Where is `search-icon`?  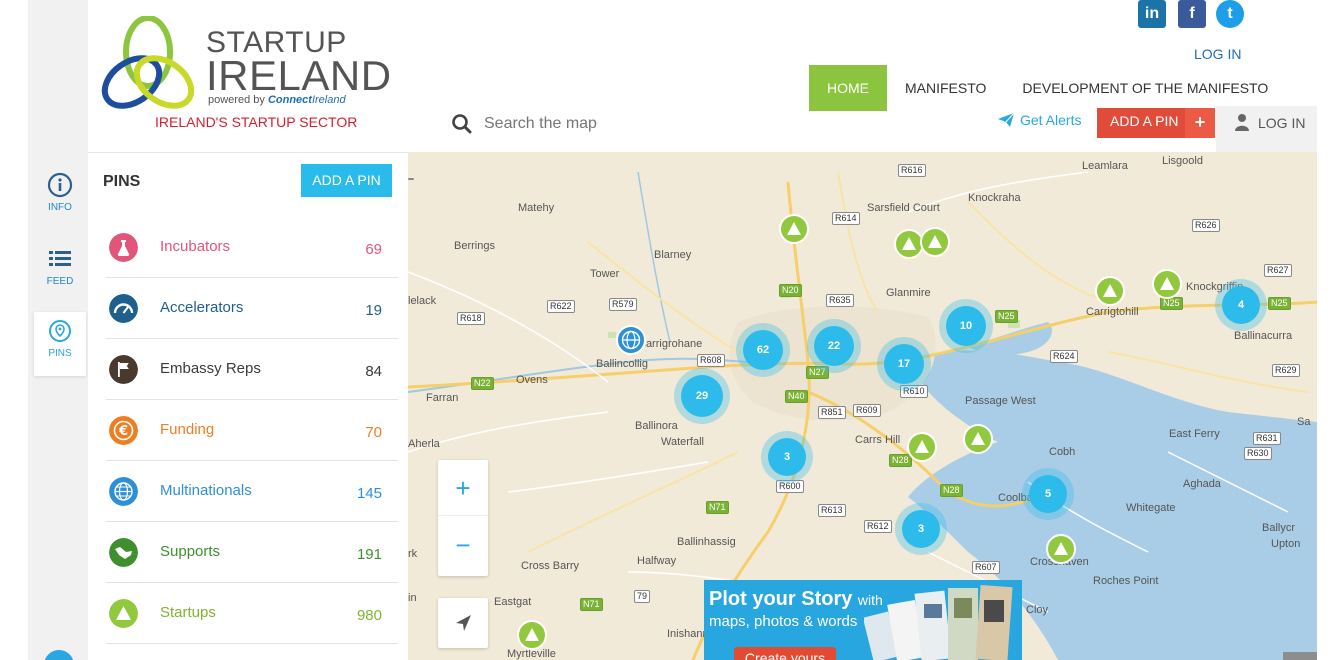 search-icon is located at coordinates (462, 124).